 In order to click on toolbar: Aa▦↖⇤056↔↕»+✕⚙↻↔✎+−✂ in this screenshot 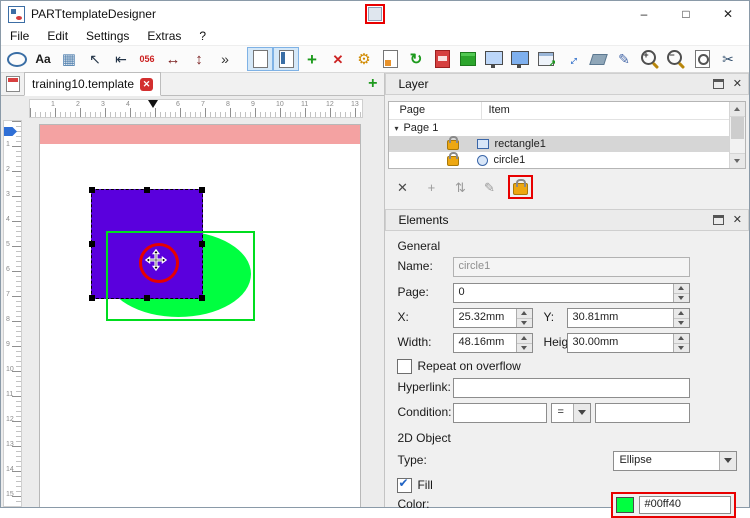, I will do `click(375, 59)`.